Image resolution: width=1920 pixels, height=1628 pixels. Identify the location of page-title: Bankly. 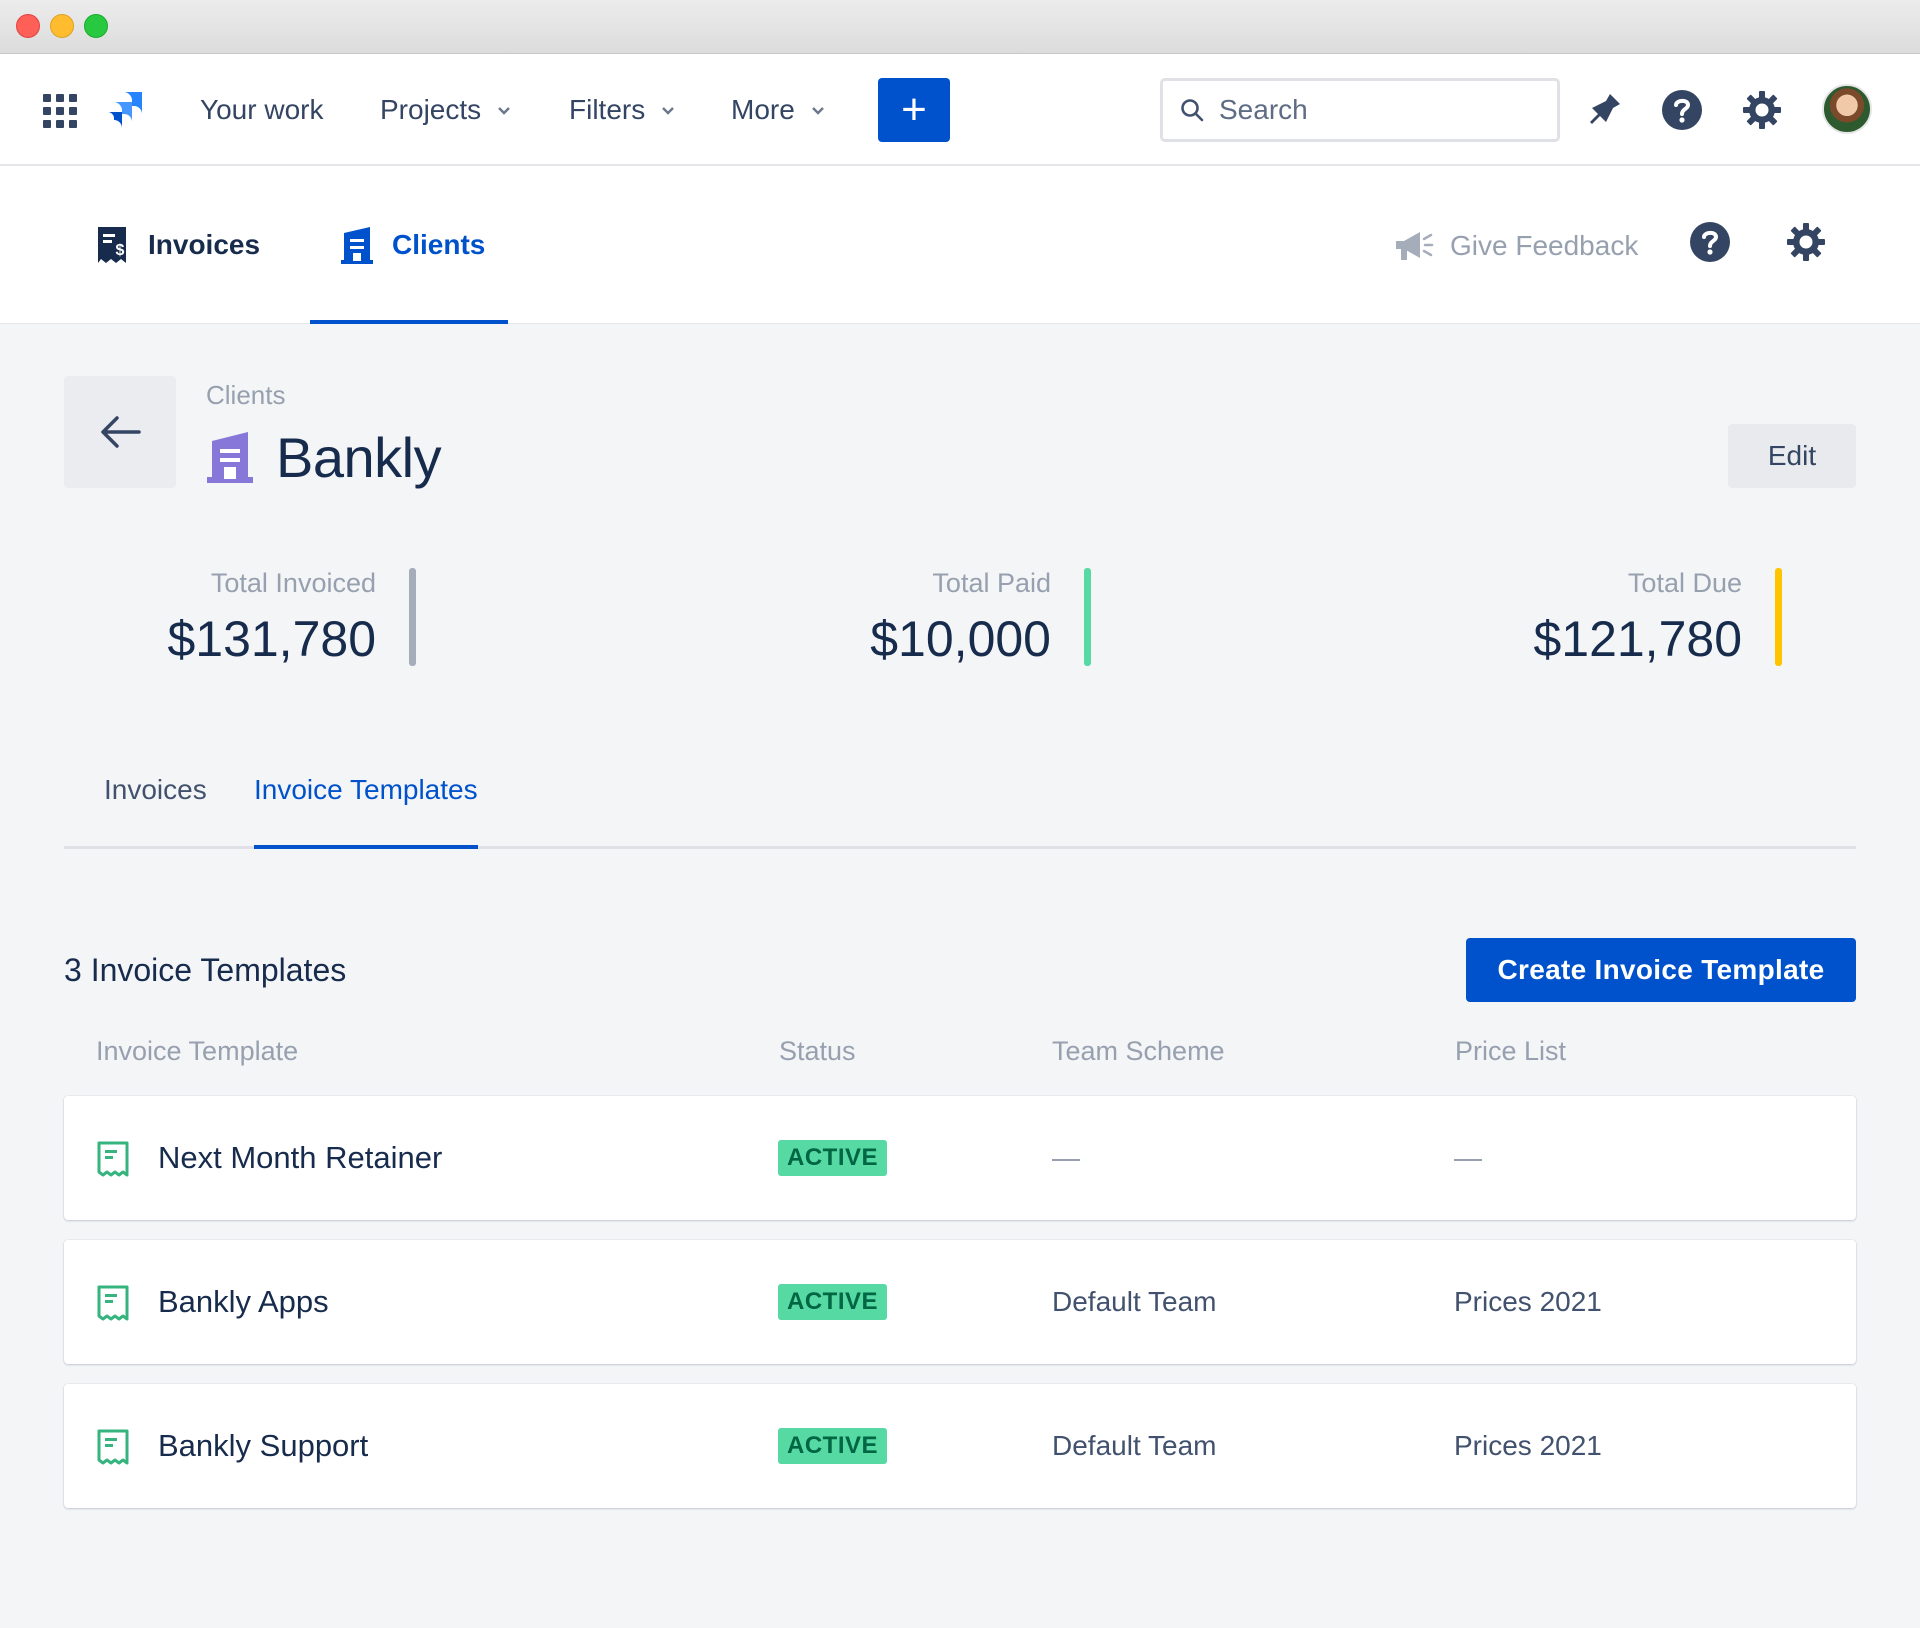
(324, 457).